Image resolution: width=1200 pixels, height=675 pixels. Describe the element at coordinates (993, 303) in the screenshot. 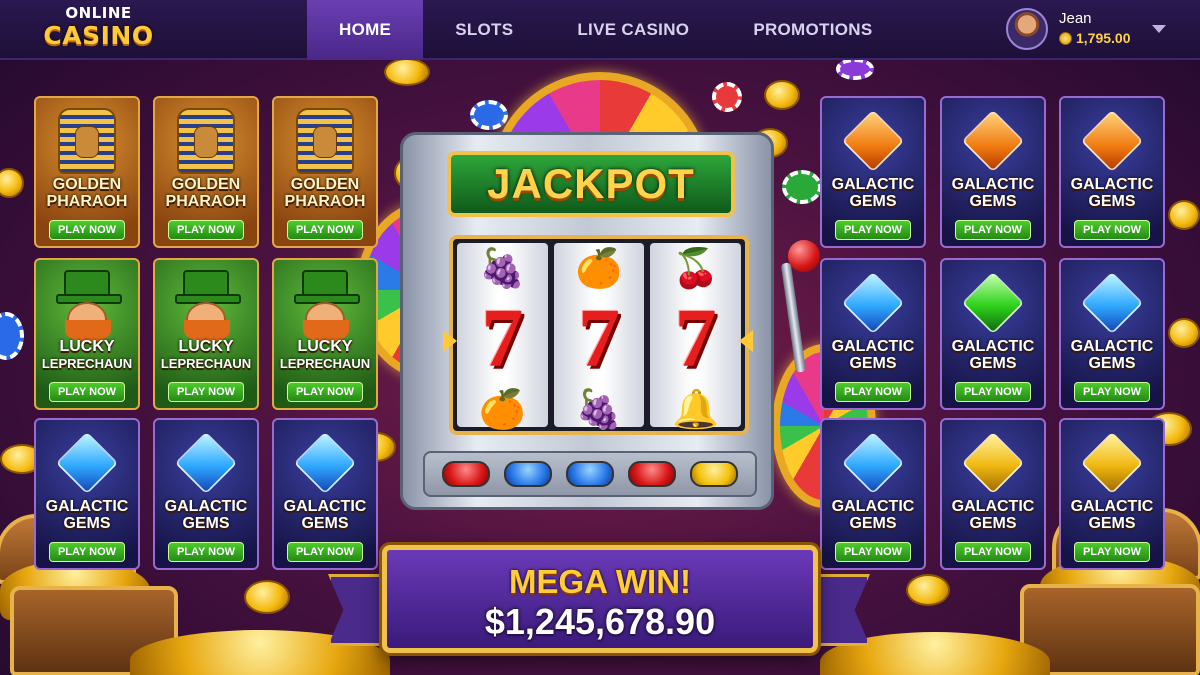

I see `green-gem-icon` at that location.